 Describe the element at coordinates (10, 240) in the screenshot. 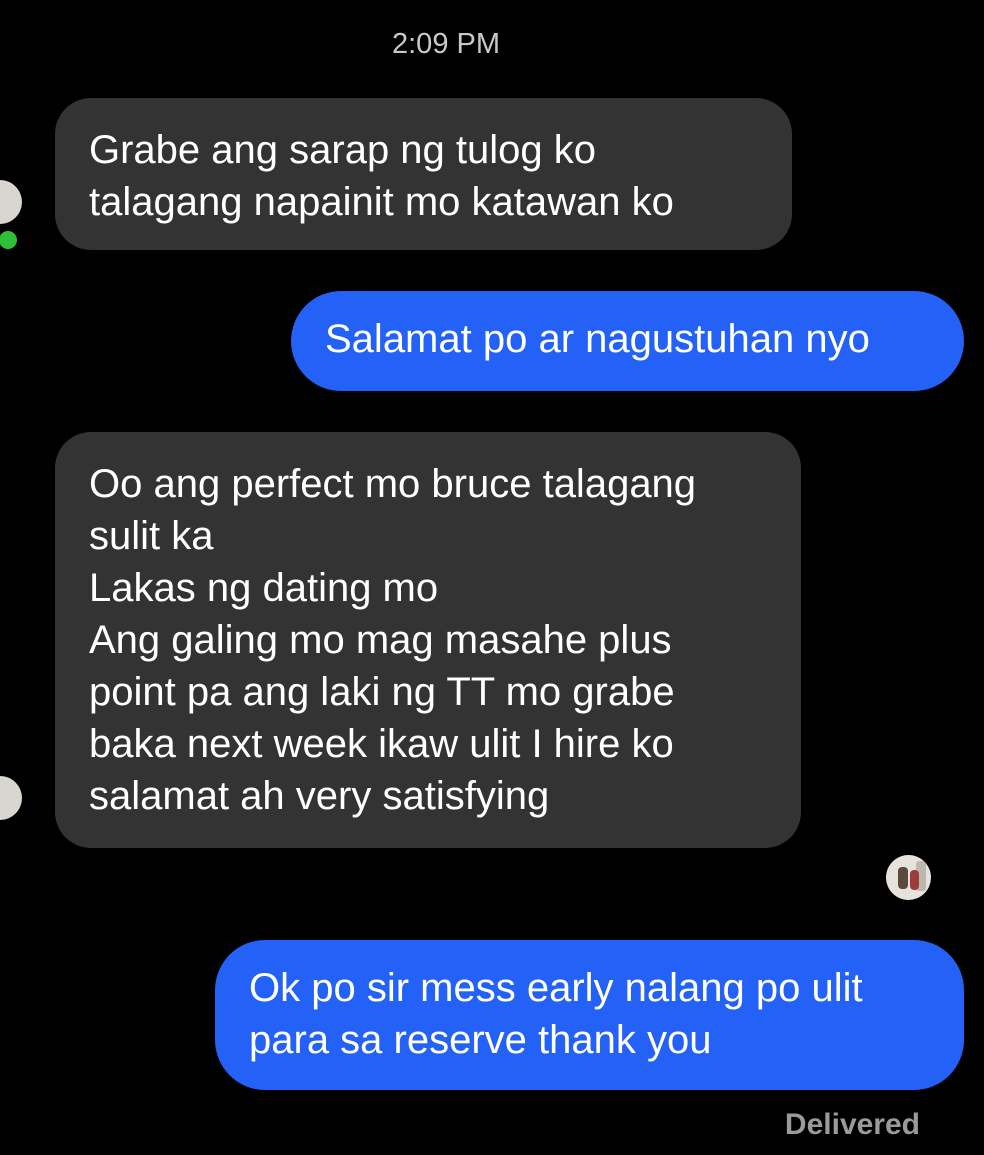

I see `online-dot-icon` at that location.